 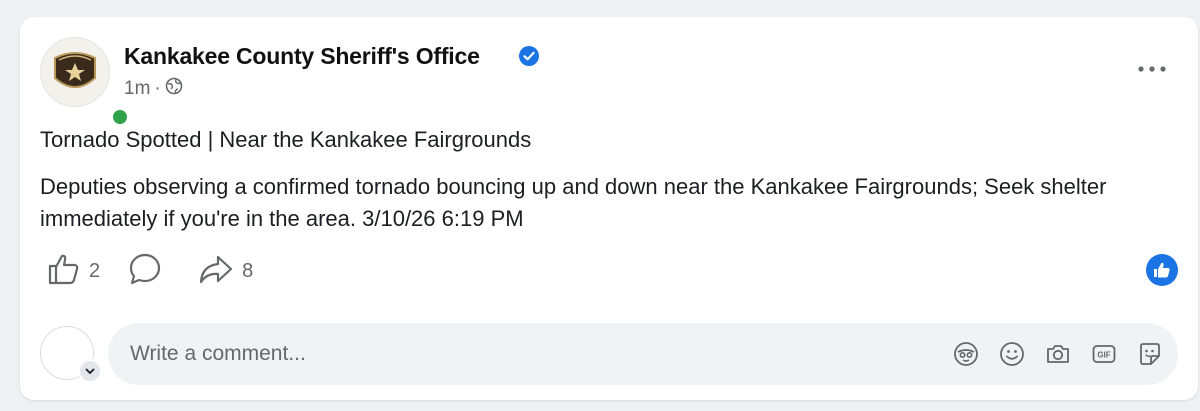 What do you see at coordinates (1152, 69) in the screenshot?
I see `more-options-button` at bounding box center [1152, 69].